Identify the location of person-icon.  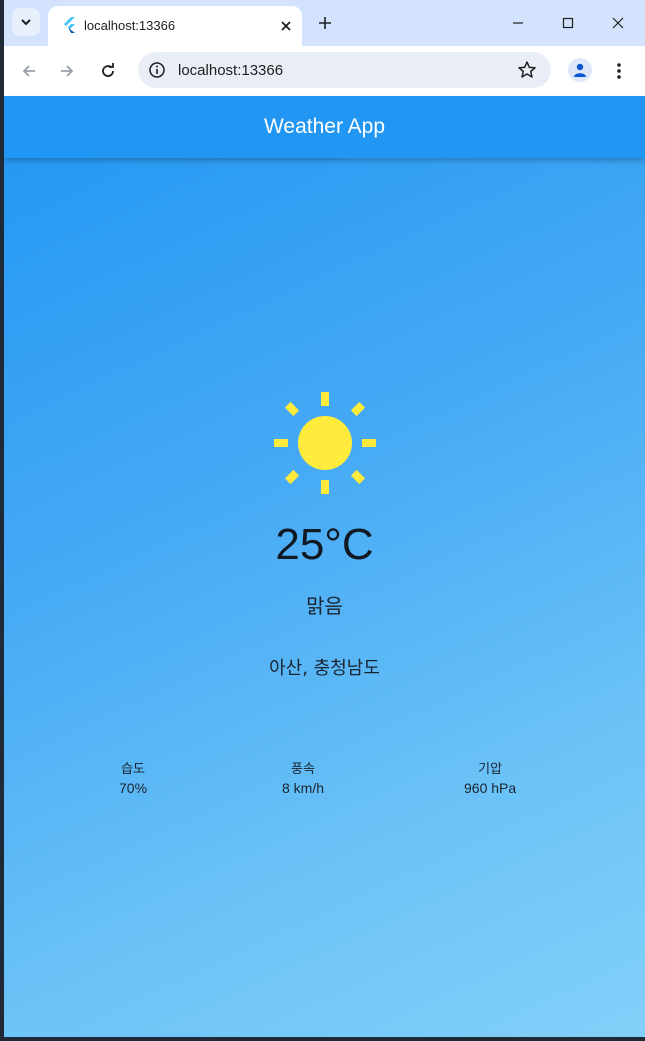
(580, 70).